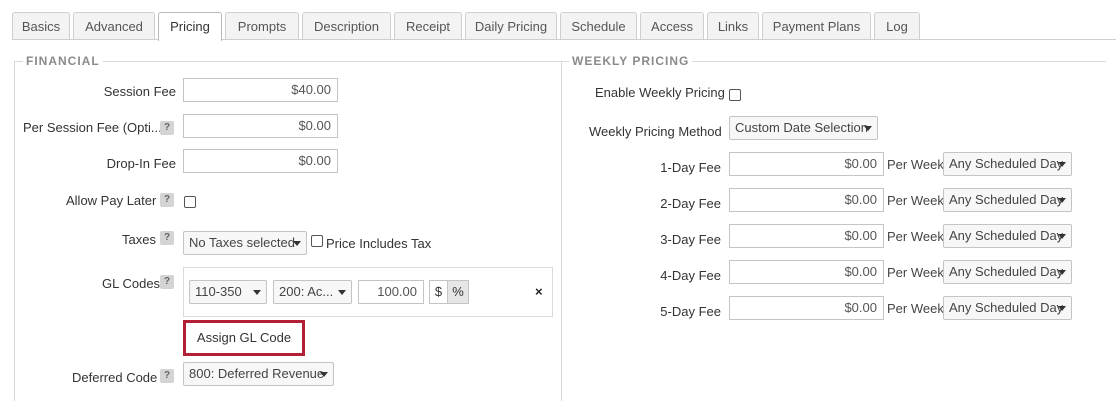 The image size is (1116, 401). Describe the element at coordinates (690, 311) in the screenshot. I see `fee-5-day-label: 5-Day Fee` at that location.